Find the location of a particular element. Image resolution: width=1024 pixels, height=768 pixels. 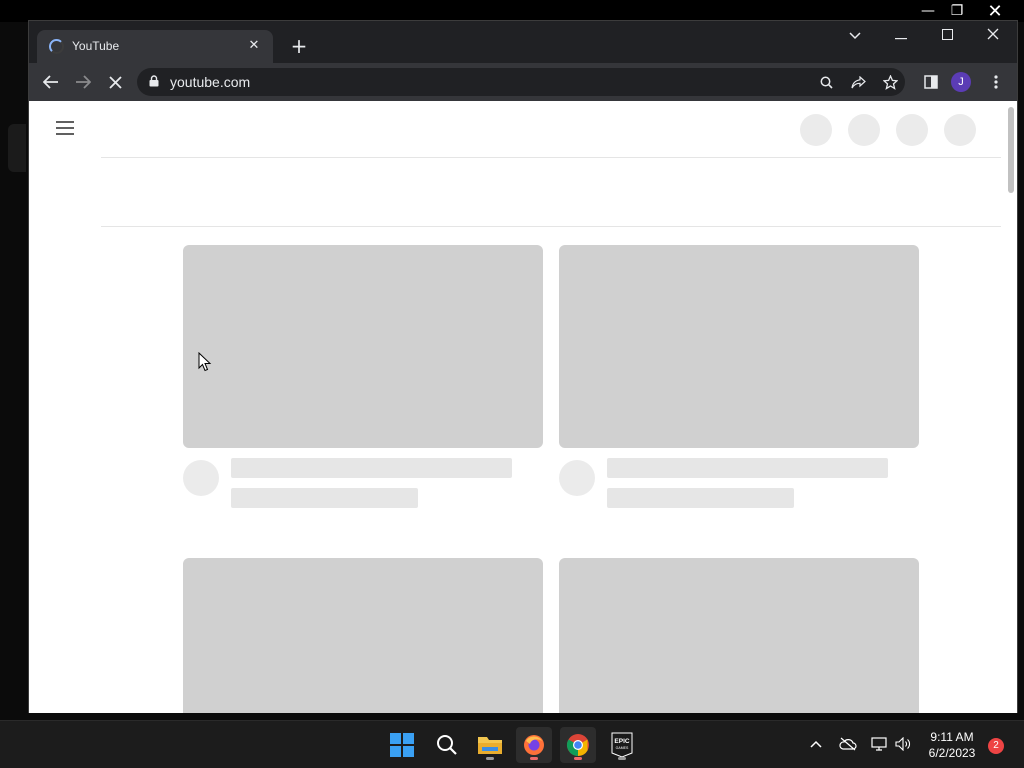

system-clock: 9:11 AM 6/2/2023 is located at coordinates (952, 745).